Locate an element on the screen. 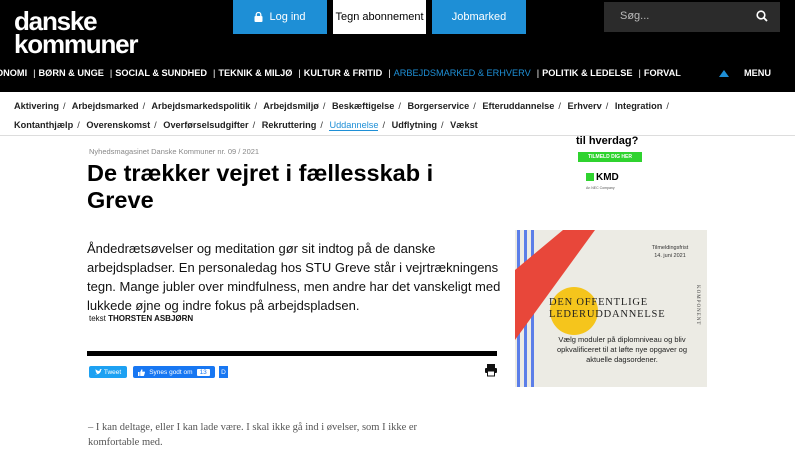 The width and height of the screenshot is (795, 457). tweet-label: Tweet is located at coordinates (112, 372).